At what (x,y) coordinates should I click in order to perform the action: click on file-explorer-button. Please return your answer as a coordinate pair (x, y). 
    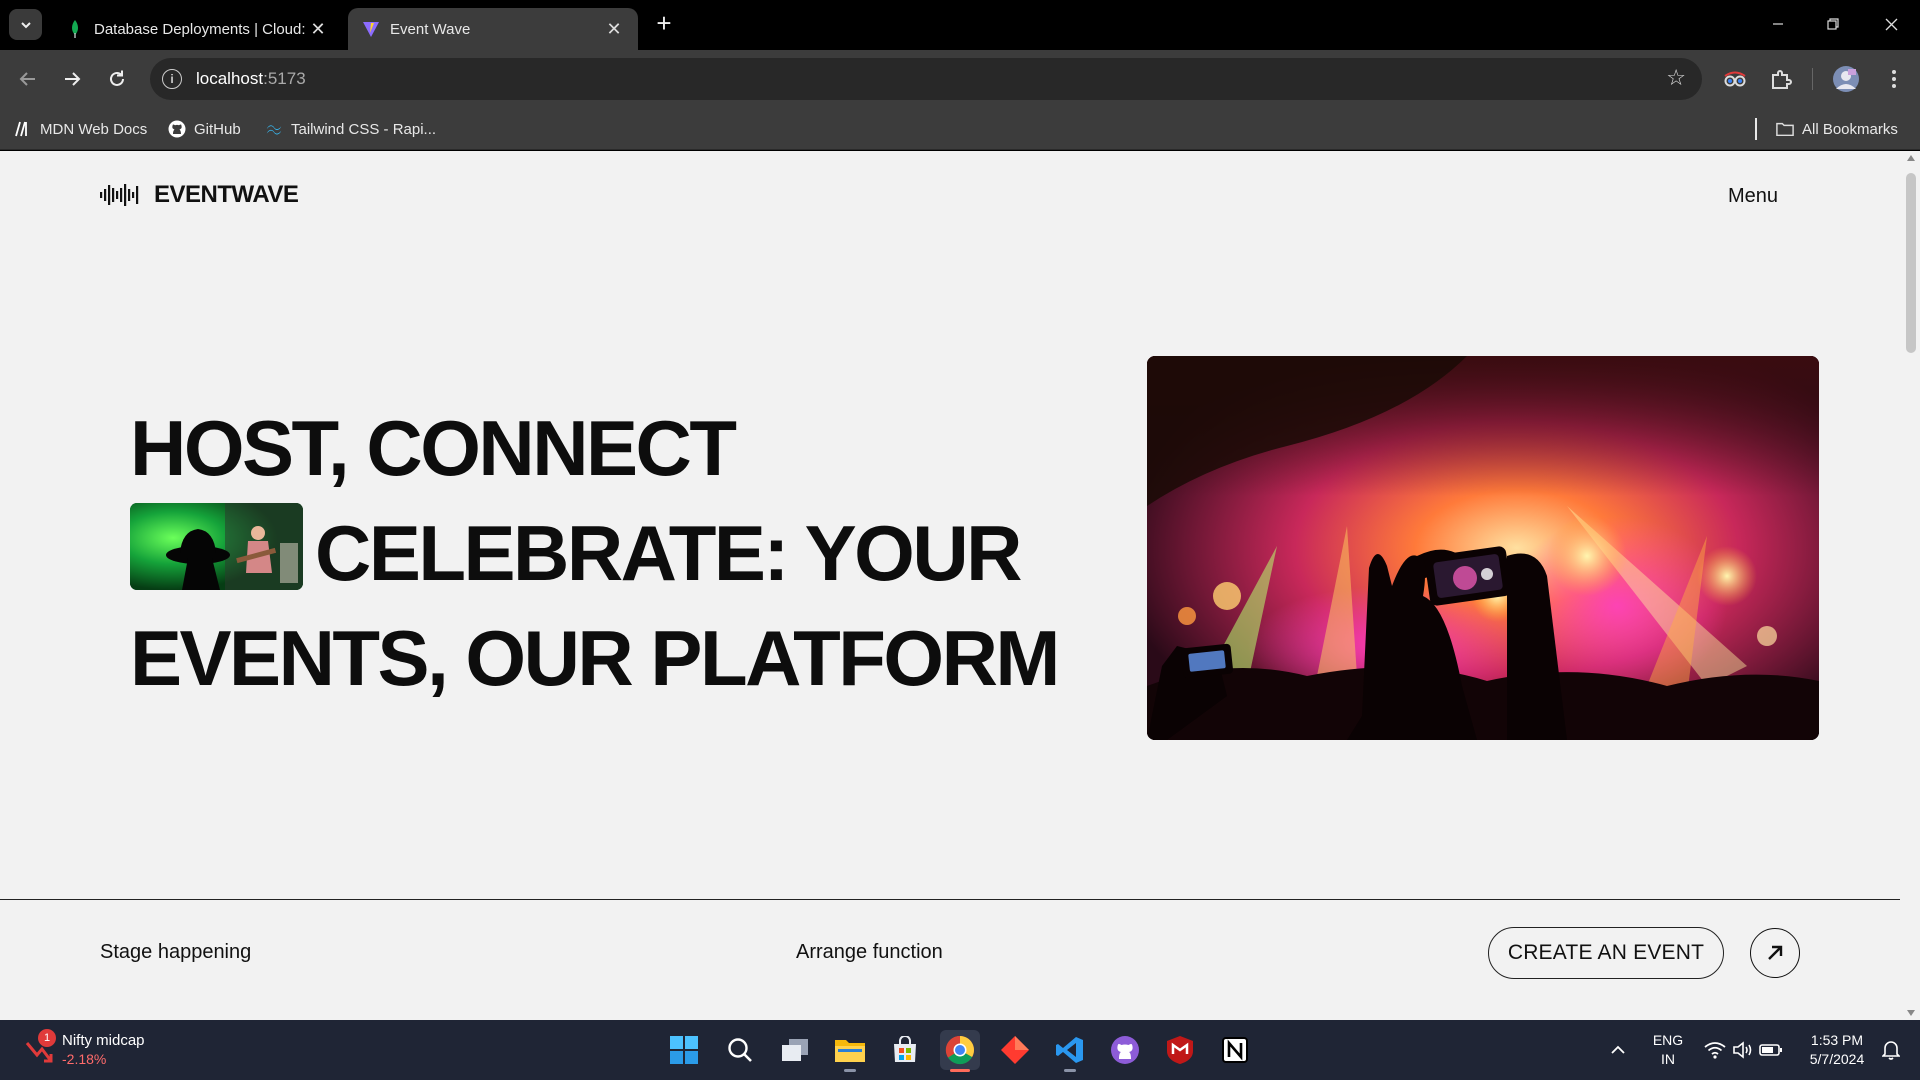
    Looking at the image, I should click on (850, 1051).